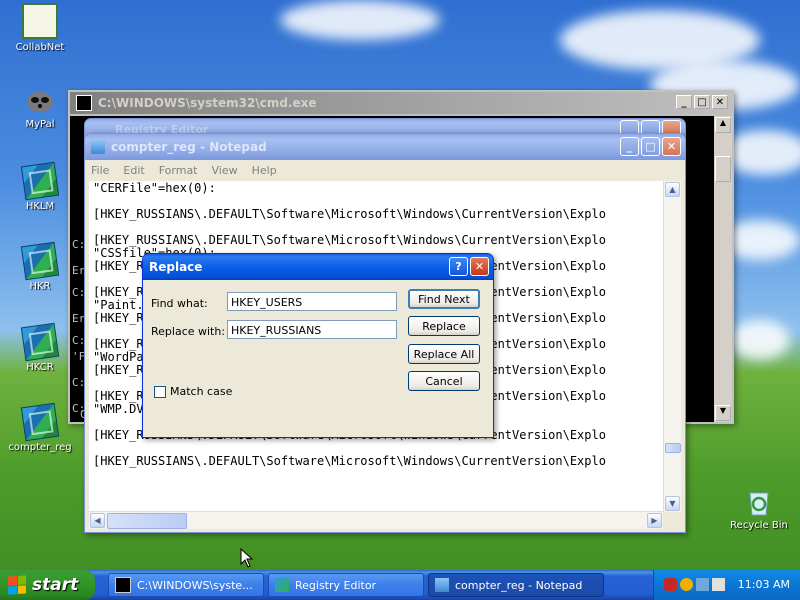  What do you see at coordinates (201, 391) in the screenshot?
I see `match-case-label: Match case` at bounding box center [201, 391].